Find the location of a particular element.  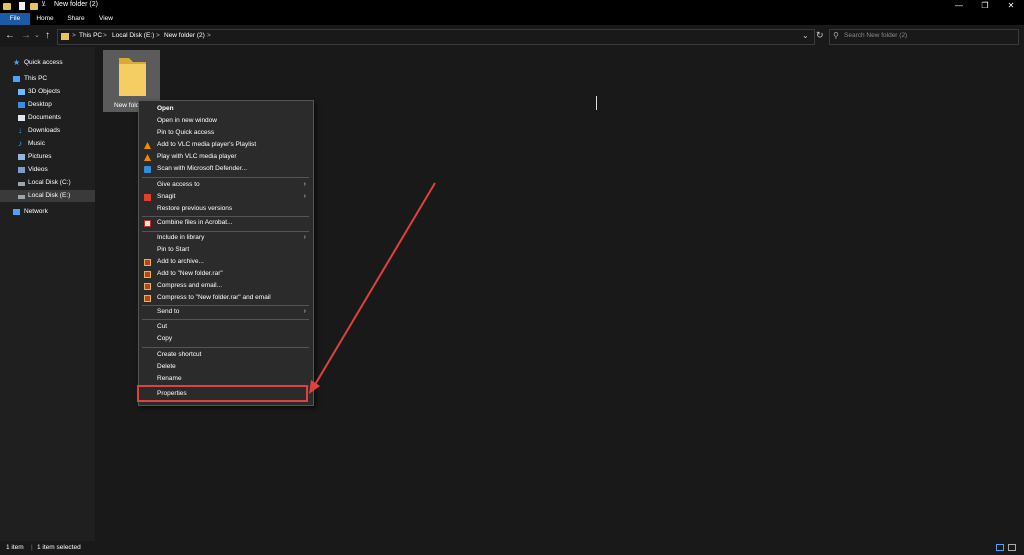

annotation-arrow is located at coordinates (372, 288).